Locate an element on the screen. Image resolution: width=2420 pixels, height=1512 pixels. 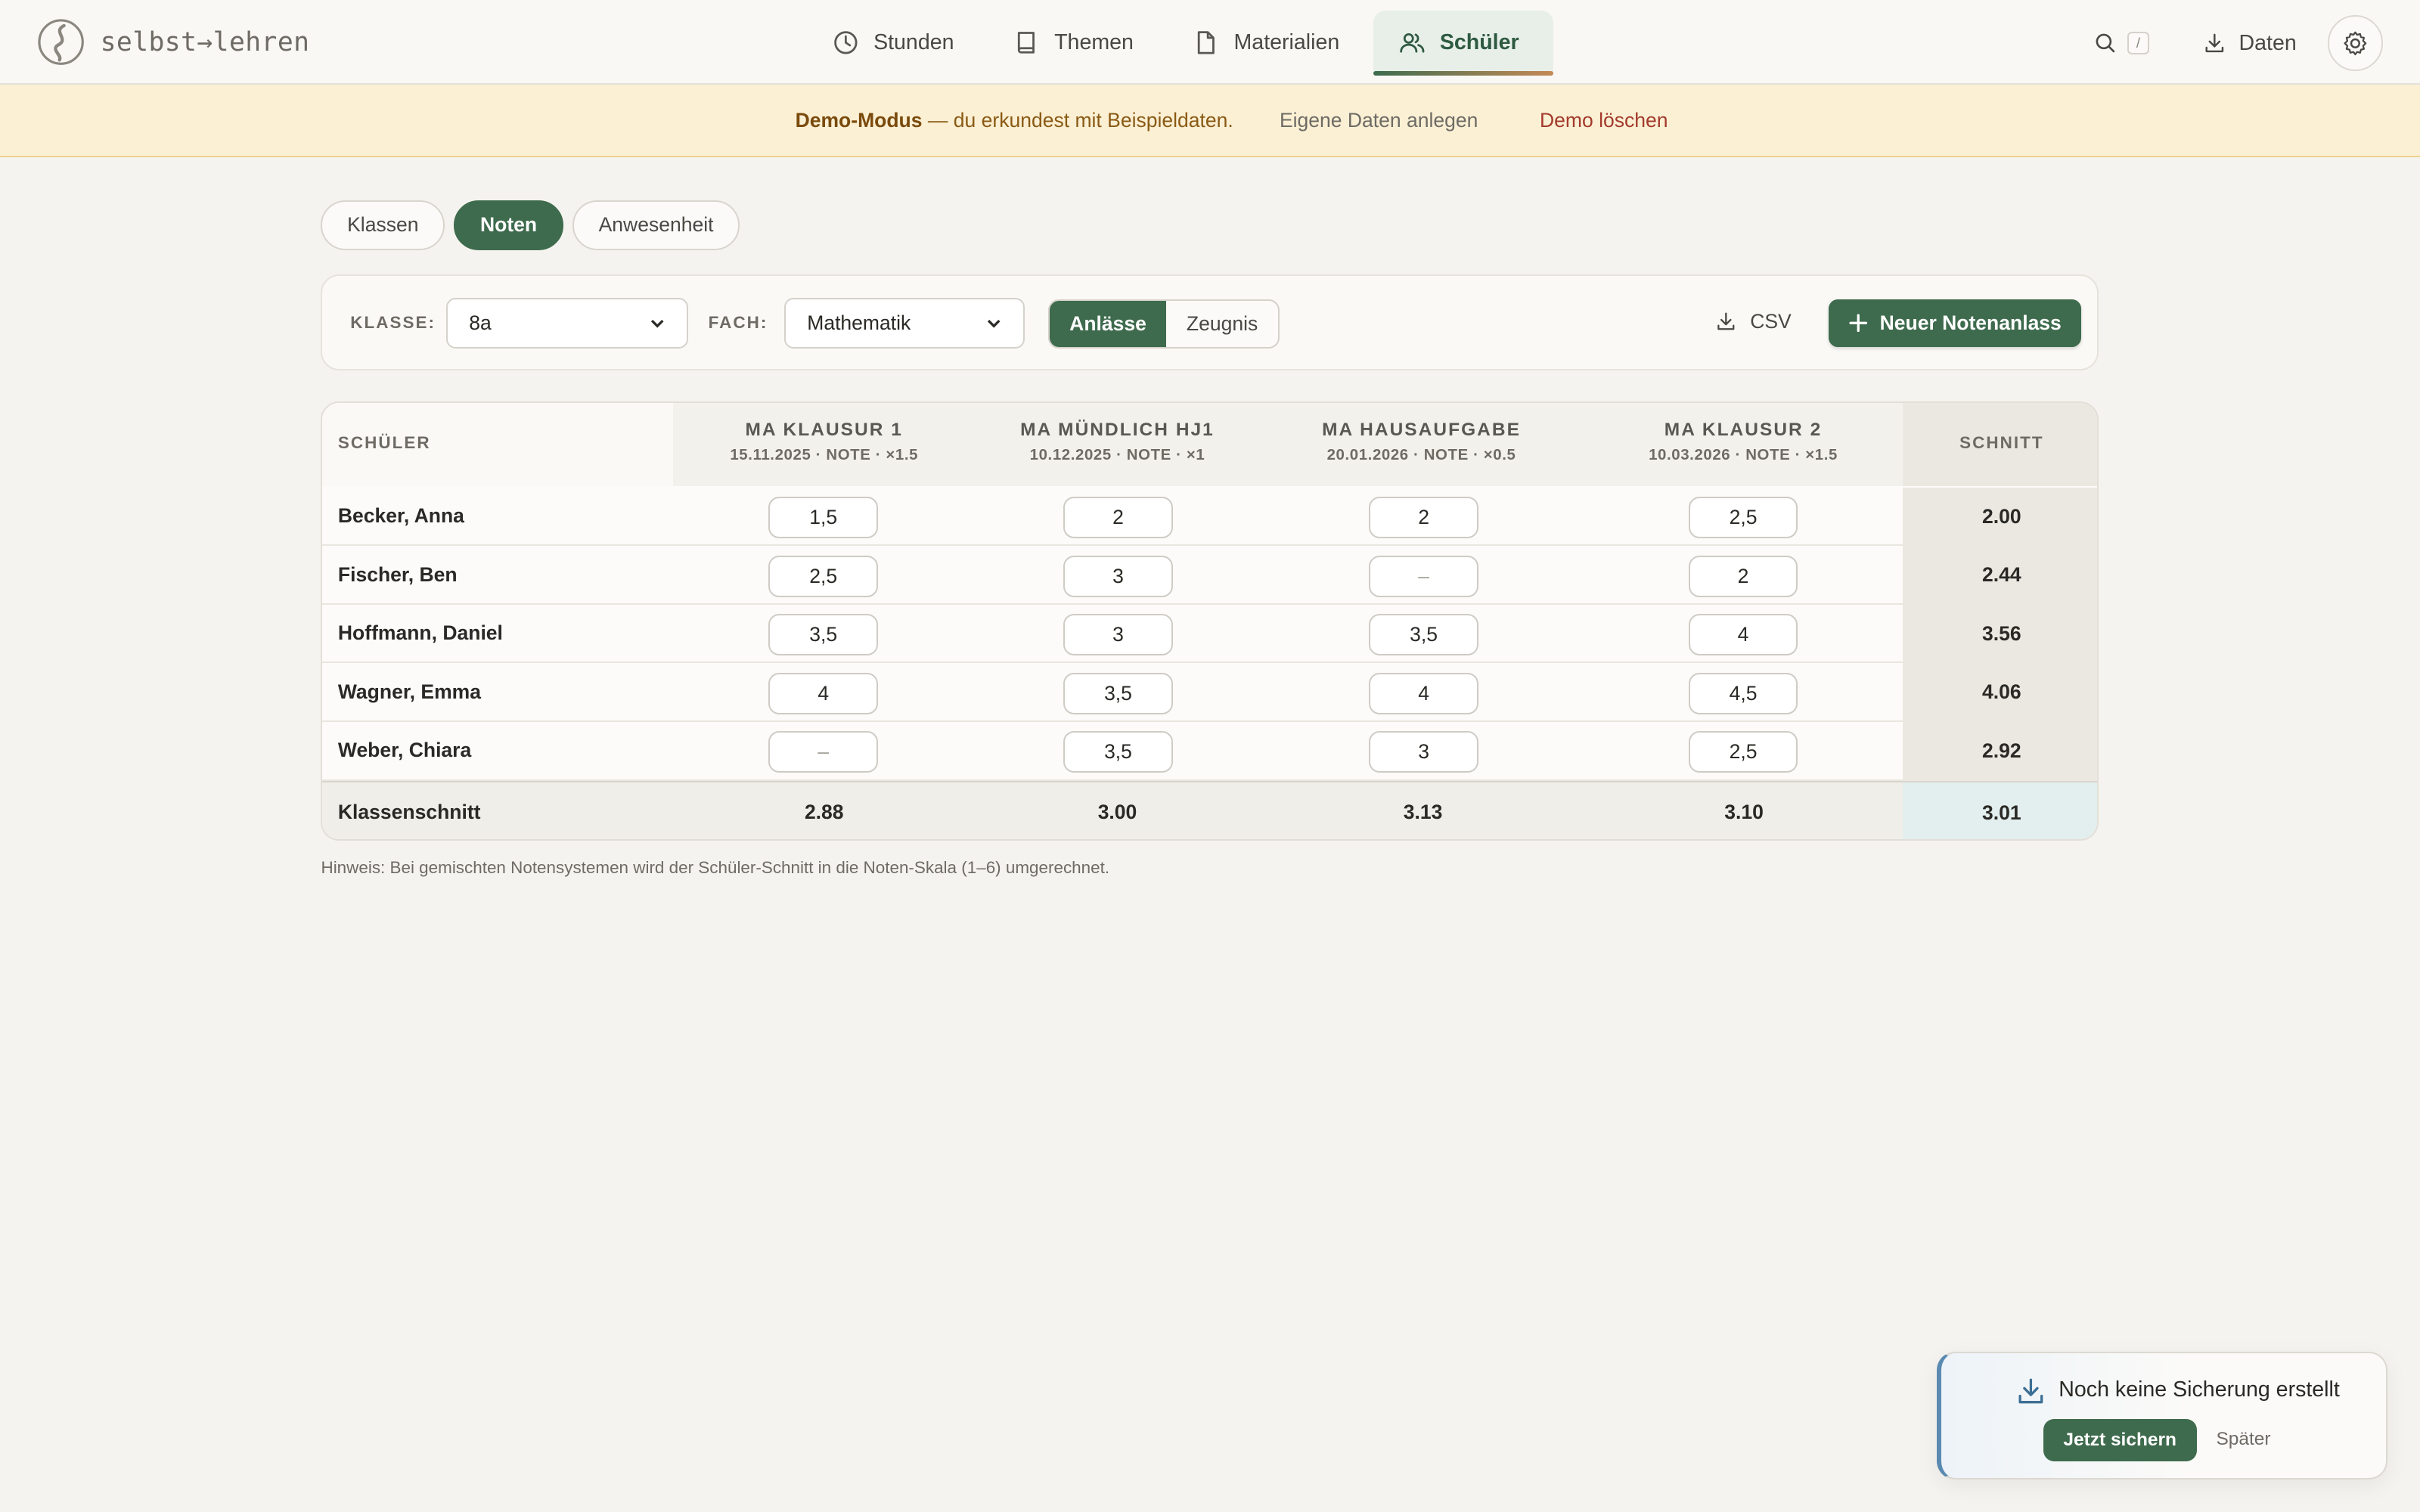
student-average: 2.00 is located at coordinates (2000, 517).